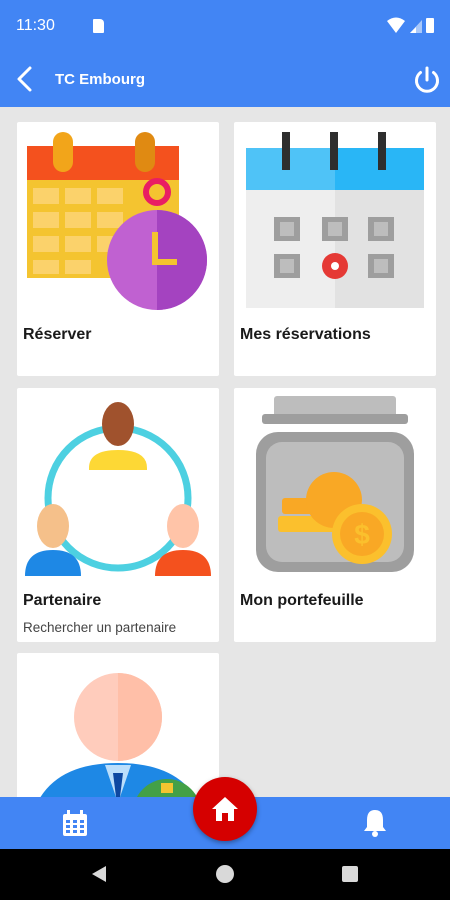 This screenshot has width=450, height=900. What do you see at coordinates (118, 735) in the screenshot?
I see `profile-illustration` at bounding box center [118, 735].